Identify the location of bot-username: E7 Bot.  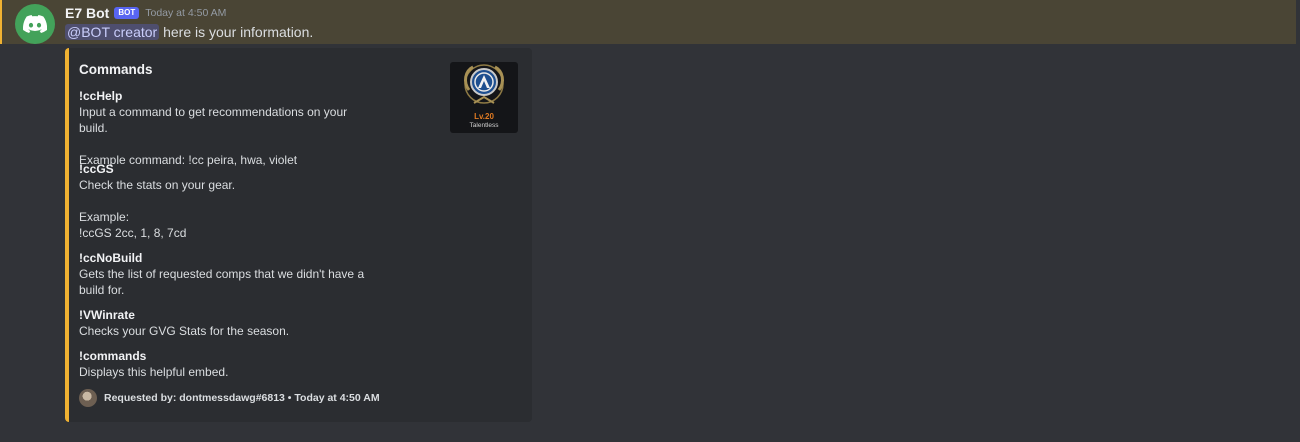
(87, 13).